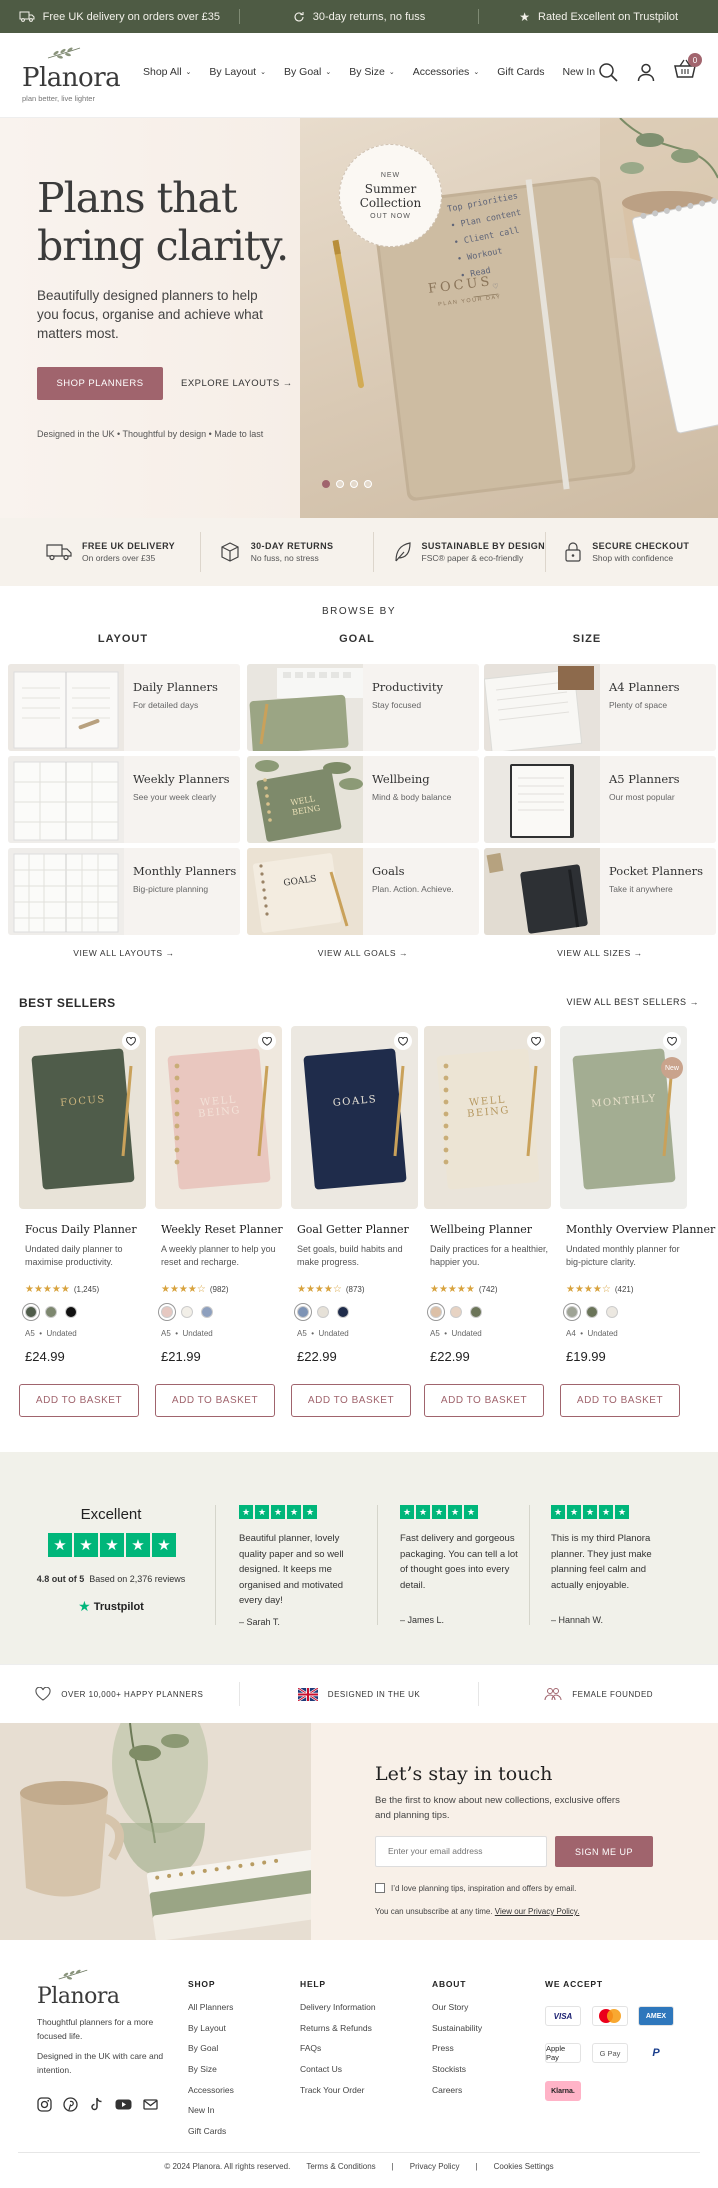  Describe the element at coordinates (211, 2131) in the screenshot. I see `footer-link: Gift Cards` at that location.